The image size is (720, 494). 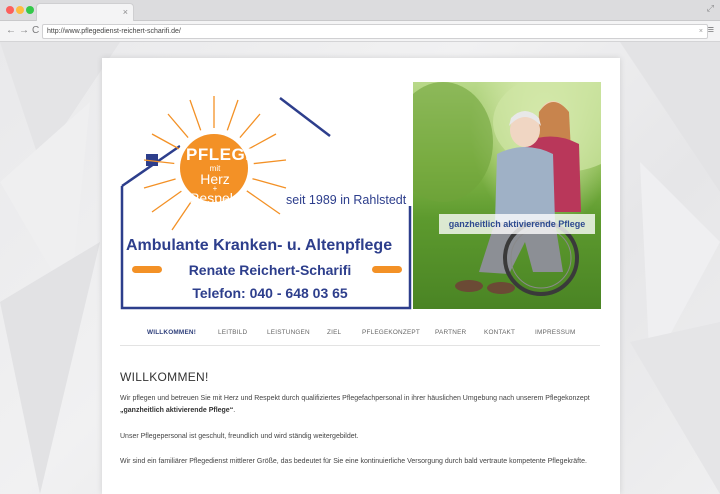 What do you see at coordinates (288, 333) in the screenshot?
I see `nav-item-leistungen: LEISTUNGEN` at bounding box center [288, 333].